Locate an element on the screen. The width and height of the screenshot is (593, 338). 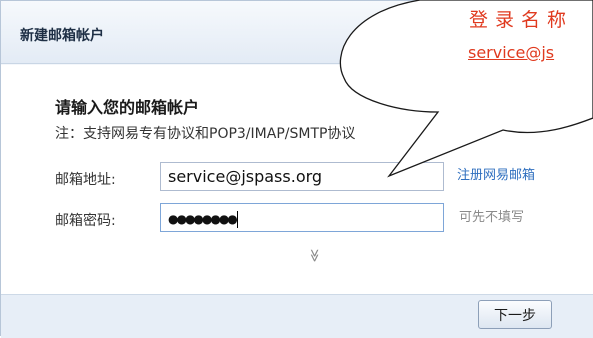
callout-email-text: service@js is located at coordinates (511, 52).